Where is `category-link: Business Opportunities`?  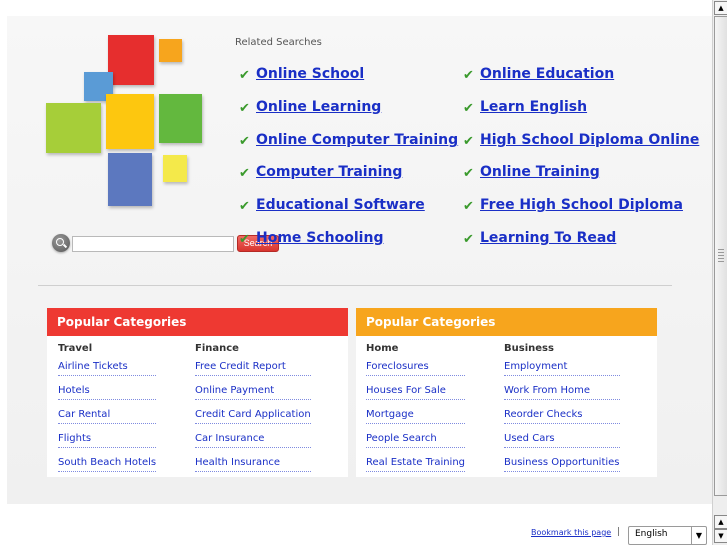 category-link: Business Opportunities is located at coordinates (562, 464).